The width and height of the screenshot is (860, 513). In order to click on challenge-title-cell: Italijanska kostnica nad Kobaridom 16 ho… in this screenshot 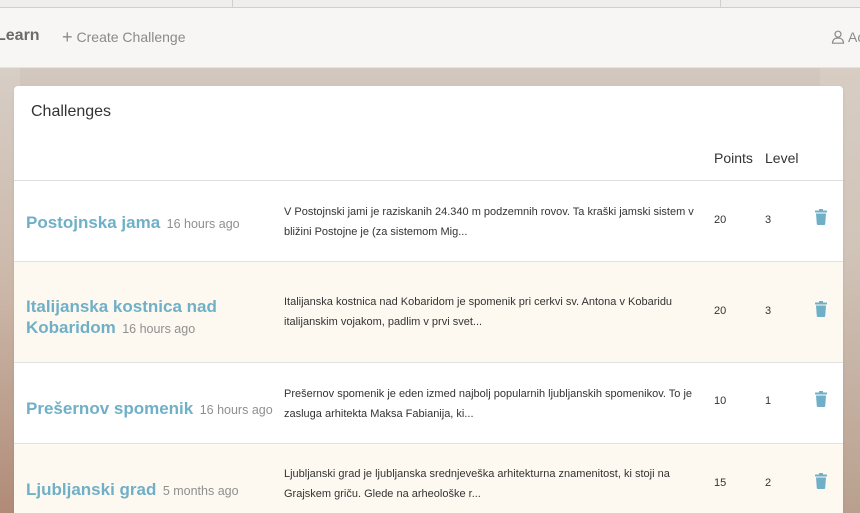, I will do `click(151, 317)`.